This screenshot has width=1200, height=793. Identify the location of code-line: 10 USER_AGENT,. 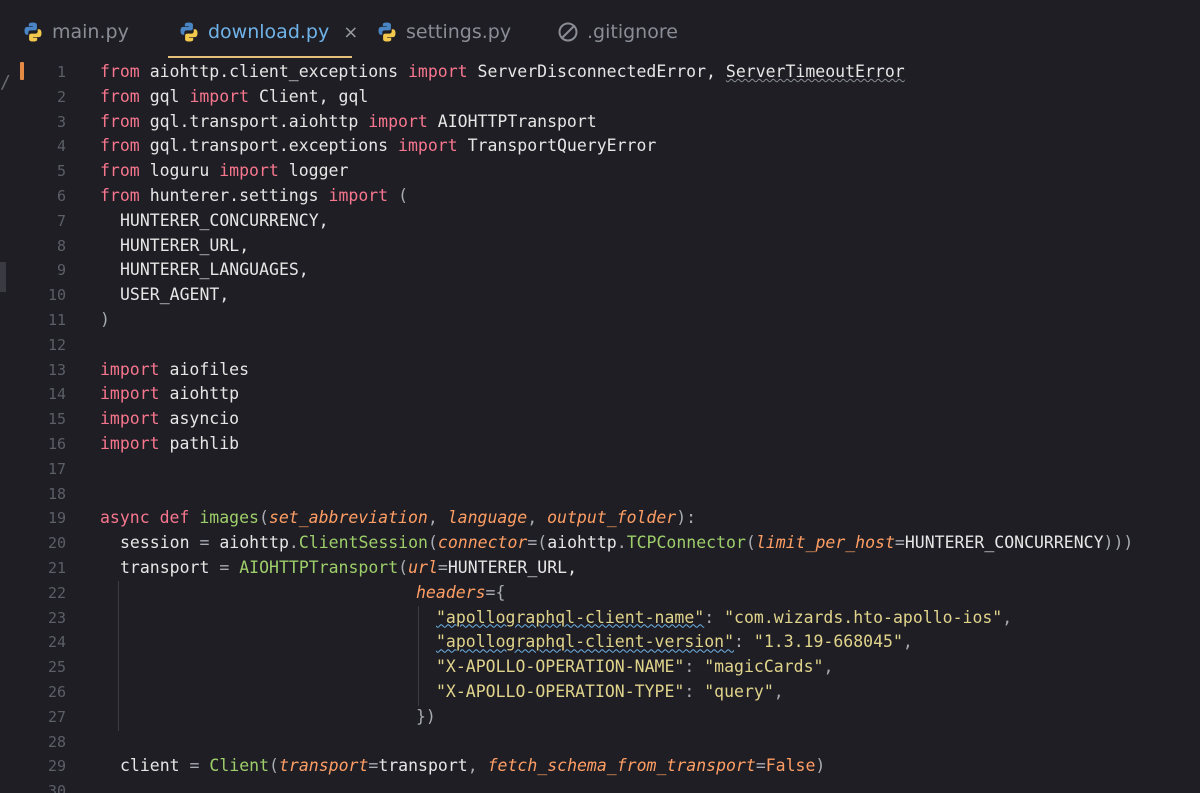
(600, 295).